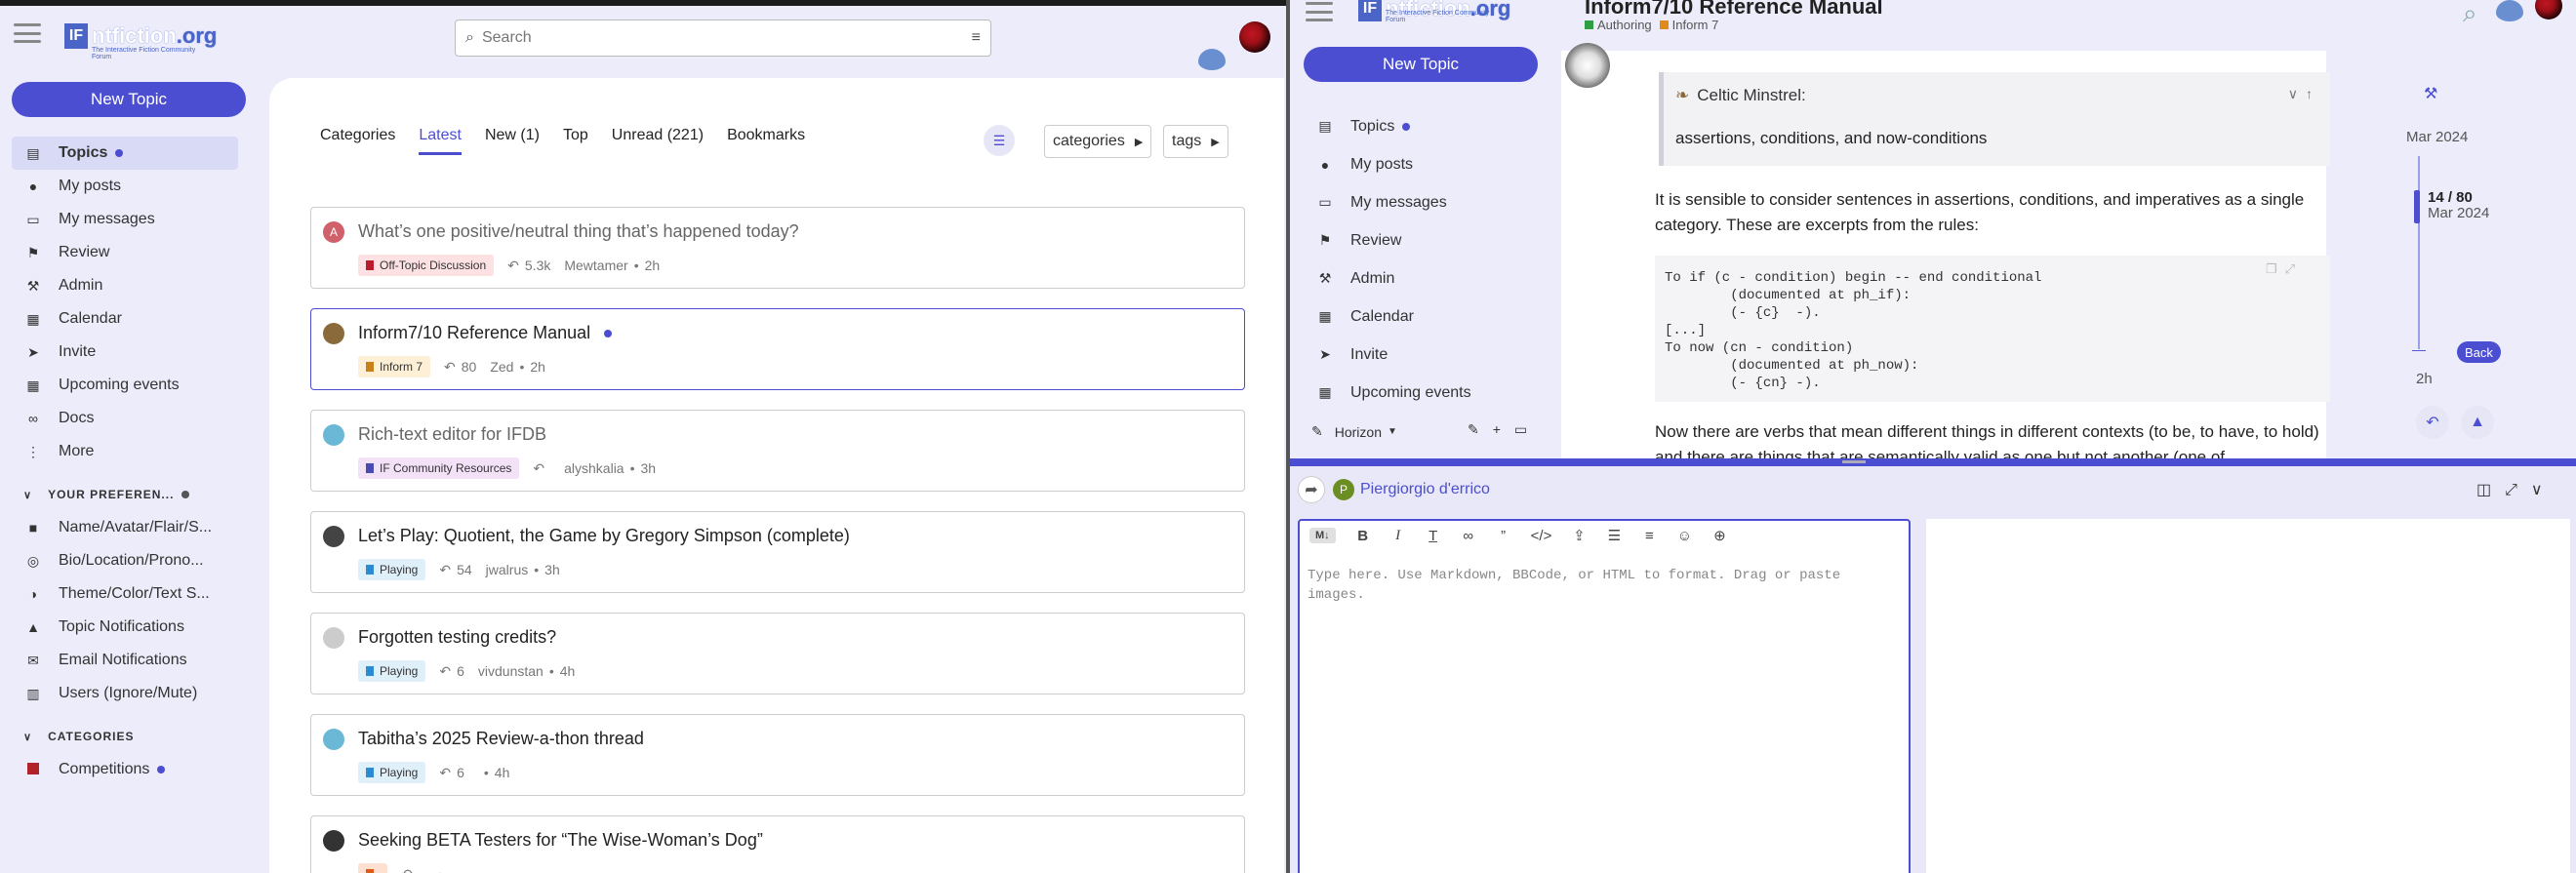 The width and height of the screenshot is (2576, 873). Describe the element at coordinates (658, 141) in the screenshot. I see `tab-unread: Unread (221)` at that location.